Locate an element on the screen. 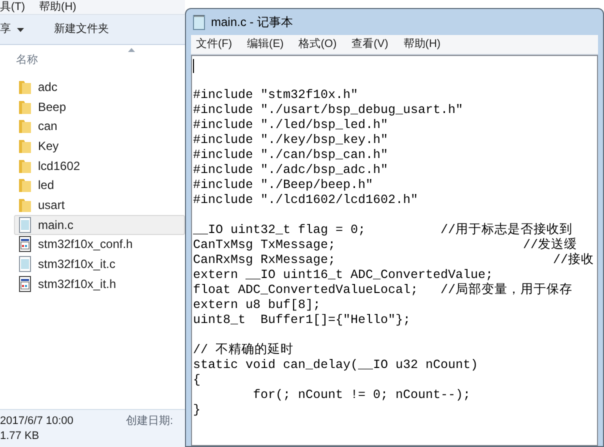 This screenshot has width=604, height=447. code-line: } is located at coordinates (197, 410).